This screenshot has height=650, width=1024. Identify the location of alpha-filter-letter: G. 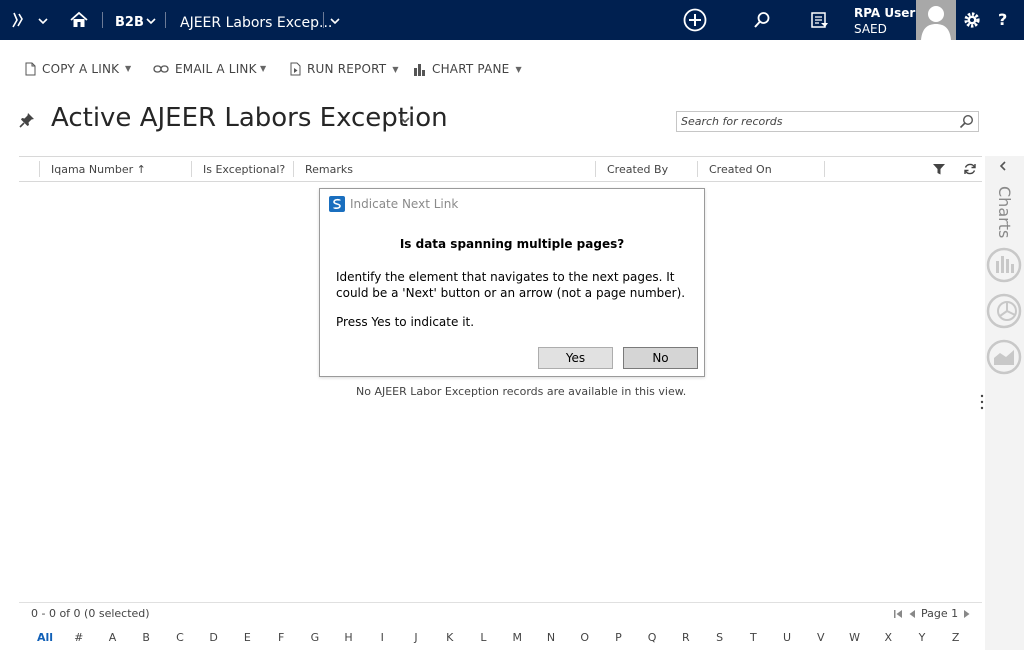
(315, 637).